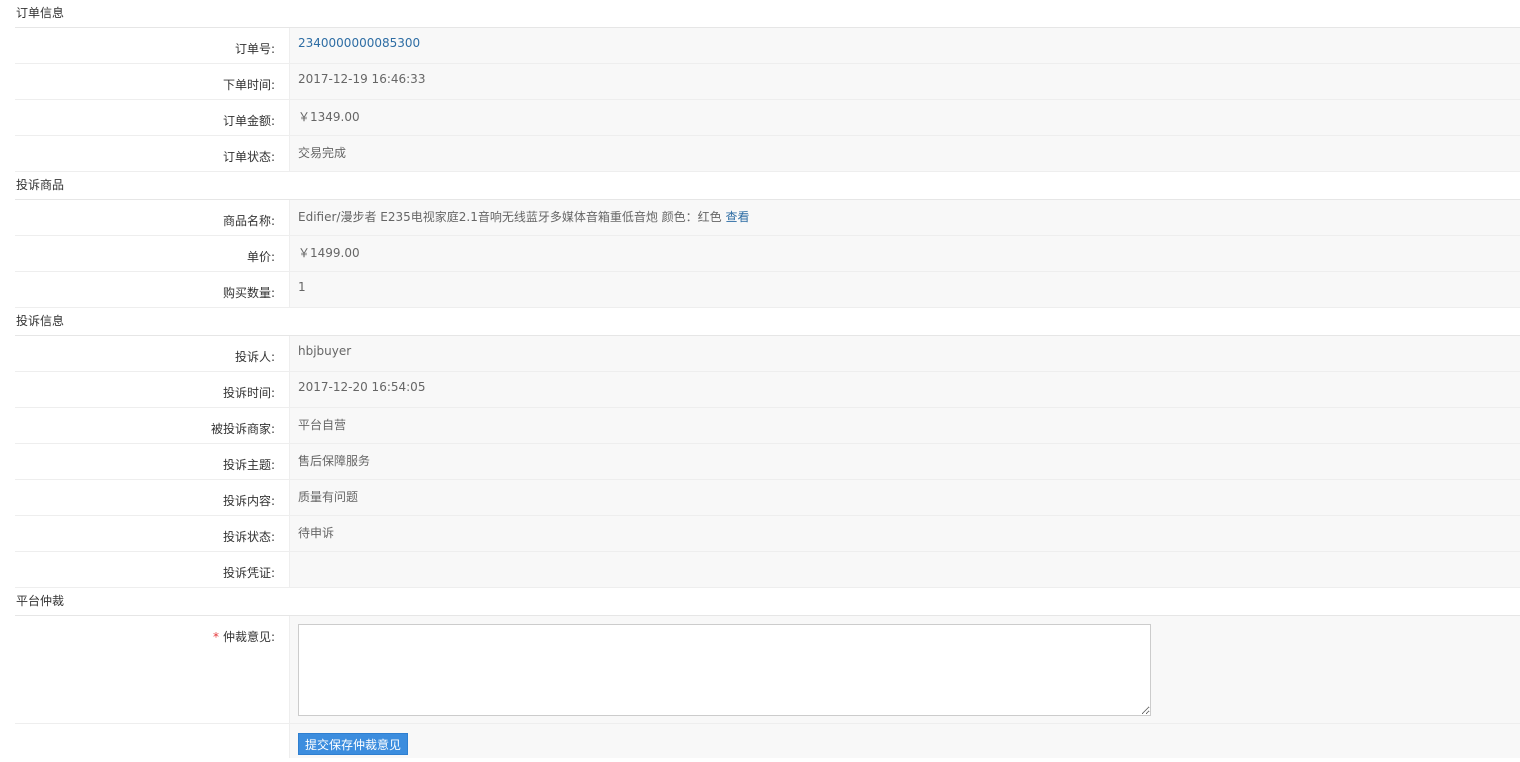 Image resolution: width=1520 pixels, height=762 pixels. I want to click on complaint-time-label: 投诉时间:, so click(152, 389).